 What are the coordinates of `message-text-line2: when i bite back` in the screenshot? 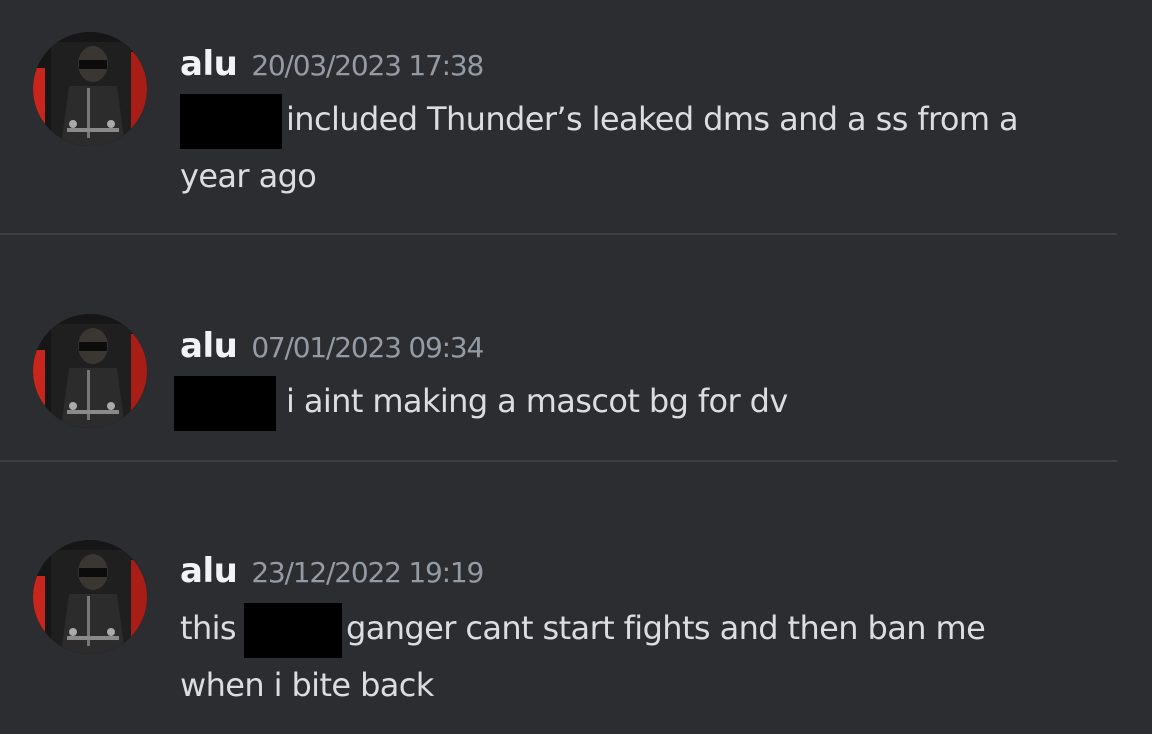 It's located at (307, 684).